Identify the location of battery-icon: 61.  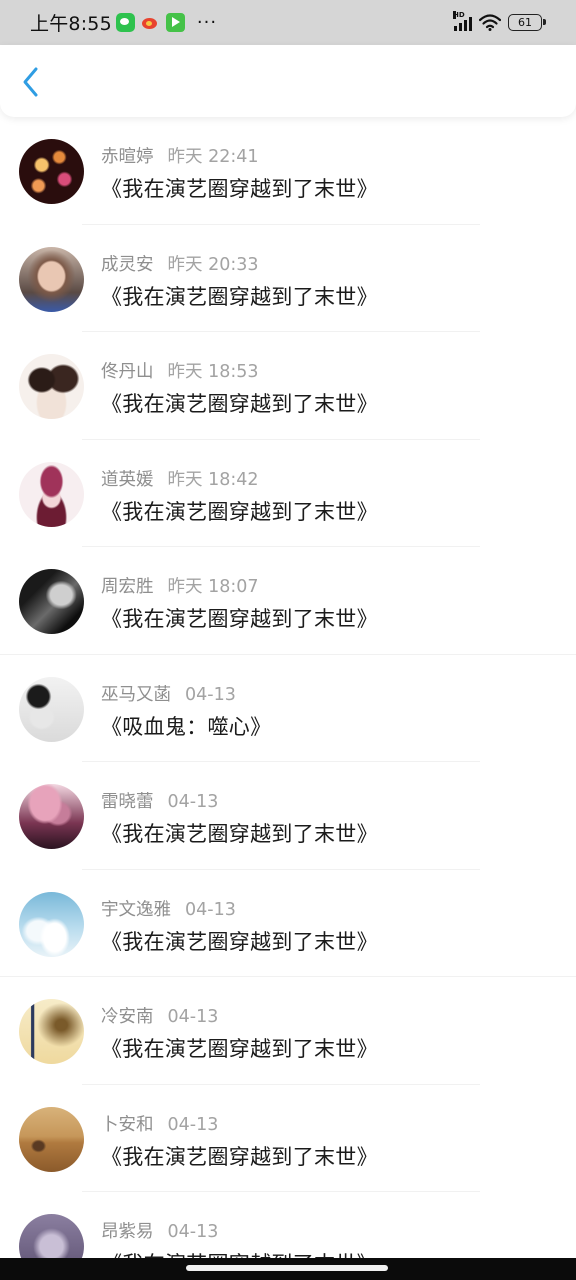
(527, 22).